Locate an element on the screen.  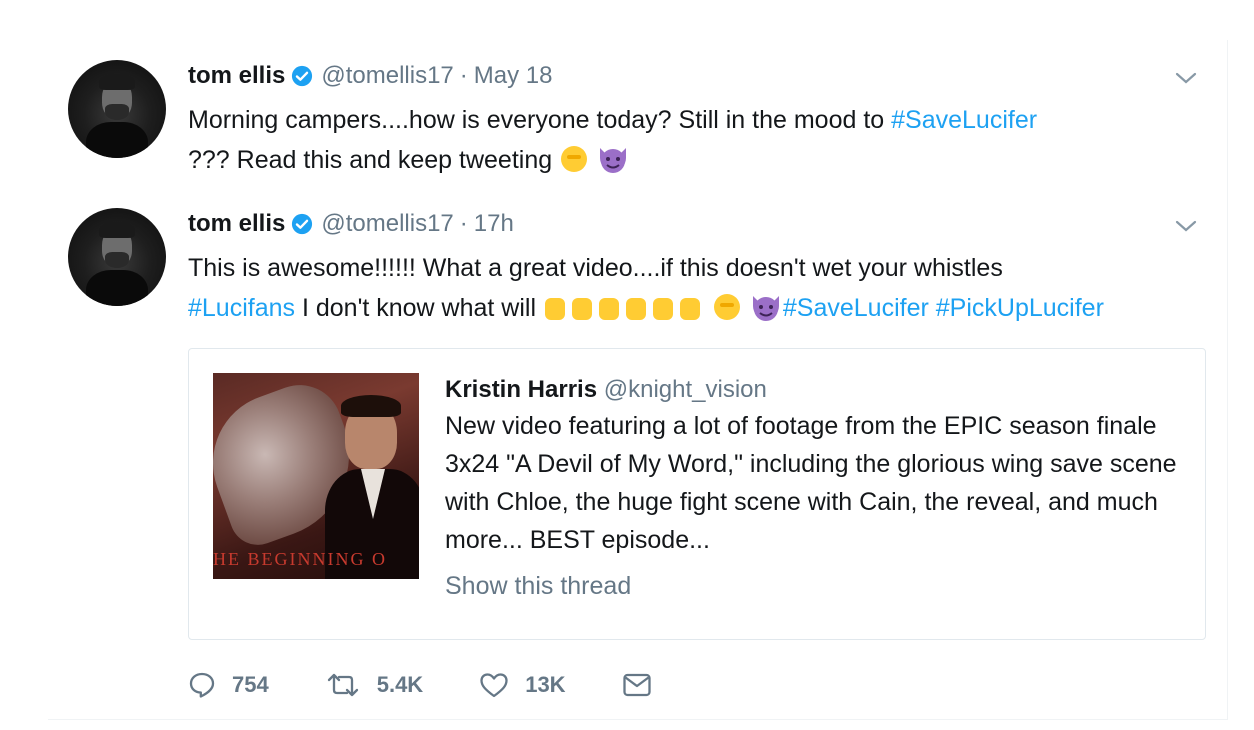
quoted-user-handle: @knight_vision is located at coordinates (685, 389).